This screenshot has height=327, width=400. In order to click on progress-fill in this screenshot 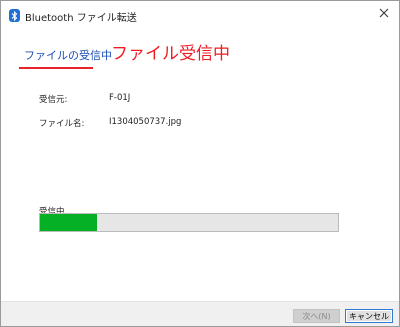, I will do `click(68, 222)`.